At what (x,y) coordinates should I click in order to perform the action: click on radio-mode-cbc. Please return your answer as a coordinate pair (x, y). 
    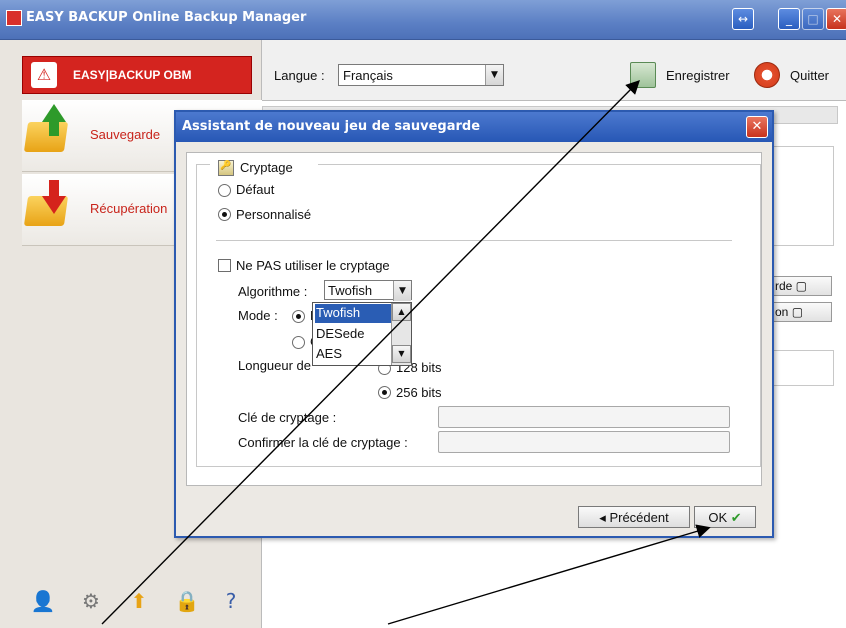
    Looking at the image, I should click on (298, 342).